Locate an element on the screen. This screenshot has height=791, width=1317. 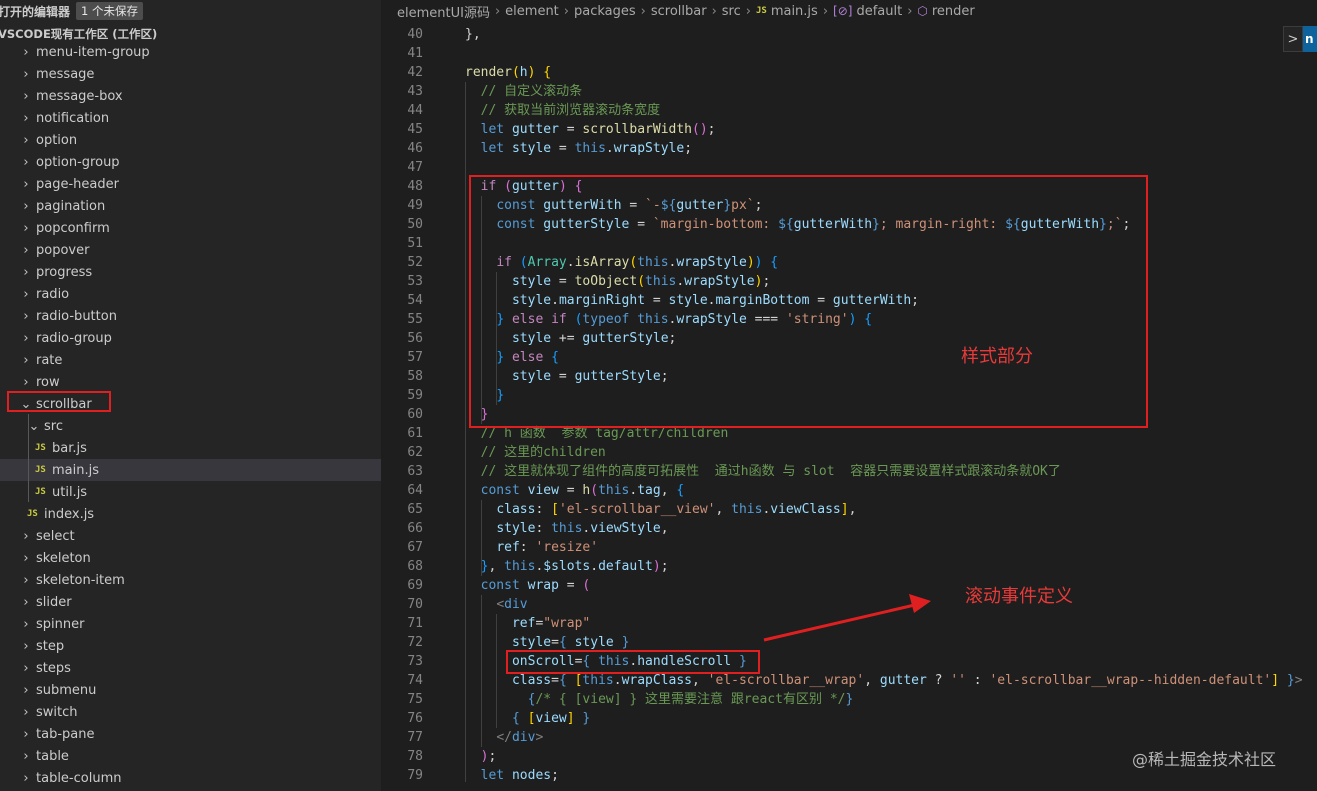
tree-item-label: row is located at coordinates (48, 382).